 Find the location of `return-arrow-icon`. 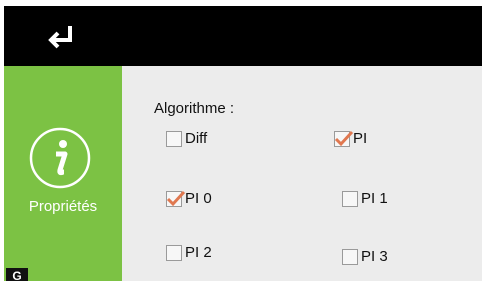

return-arrow-icon is located at coordinates (60, 37).